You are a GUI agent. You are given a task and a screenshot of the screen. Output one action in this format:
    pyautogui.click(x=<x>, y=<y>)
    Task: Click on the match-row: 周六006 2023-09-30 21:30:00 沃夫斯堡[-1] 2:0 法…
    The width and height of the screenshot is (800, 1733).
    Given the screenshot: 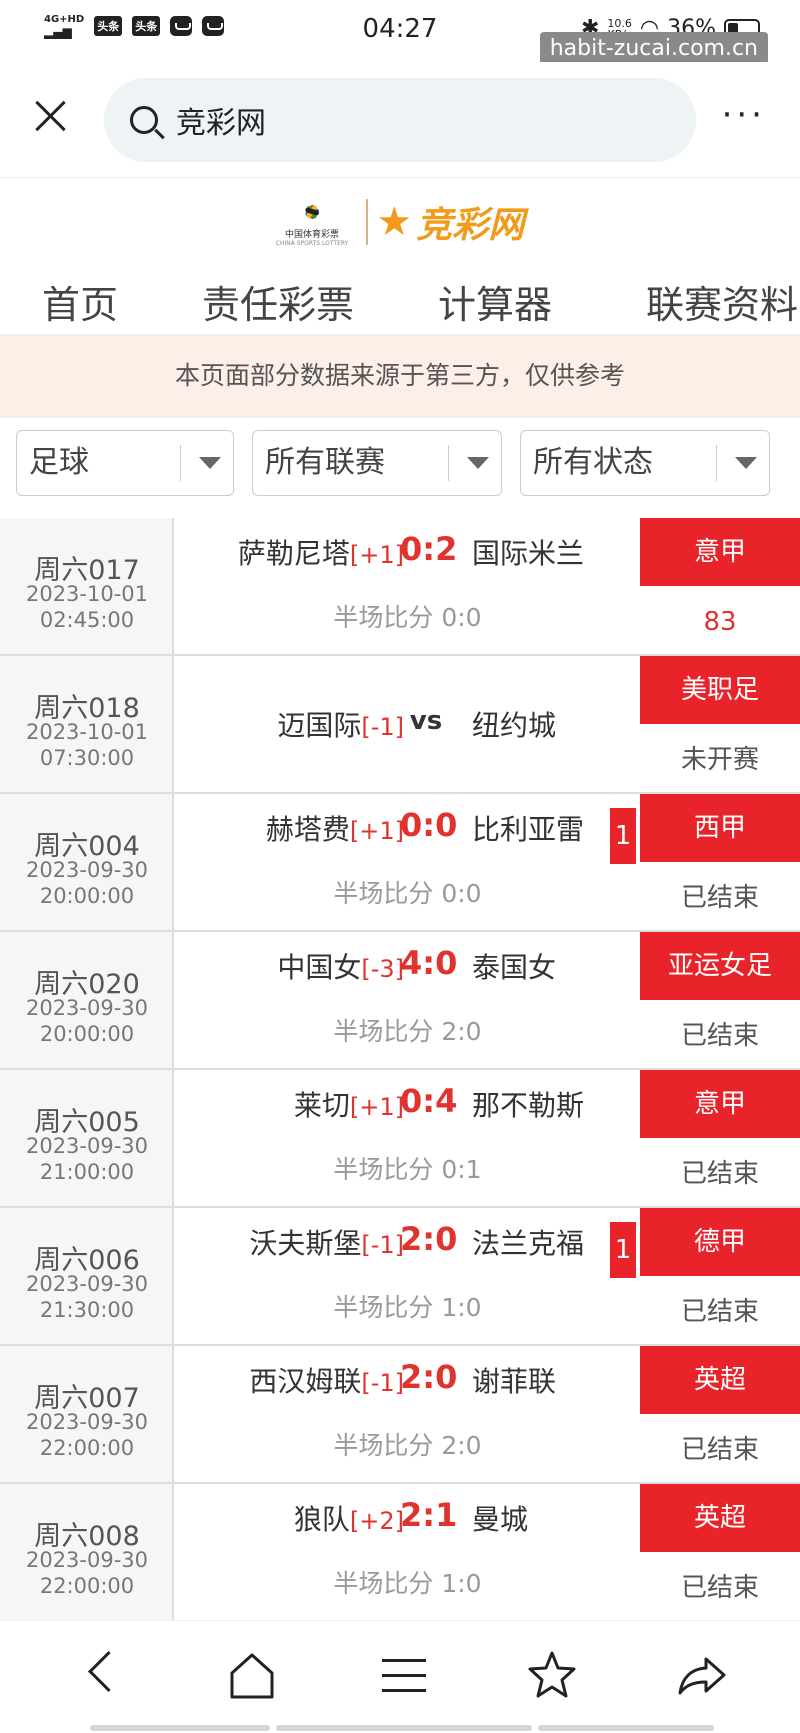 What is the action you would take?
    pyautogui.click(x=400, y=1277)
    